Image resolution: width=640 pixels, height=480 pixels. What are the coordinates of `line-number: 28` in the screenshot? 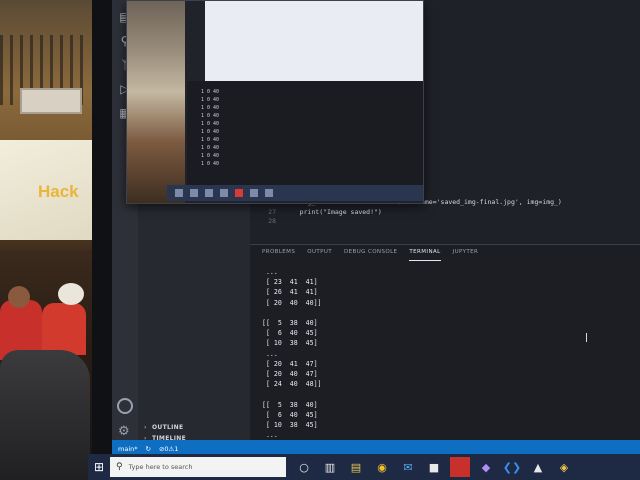 It's located at (272, 221).